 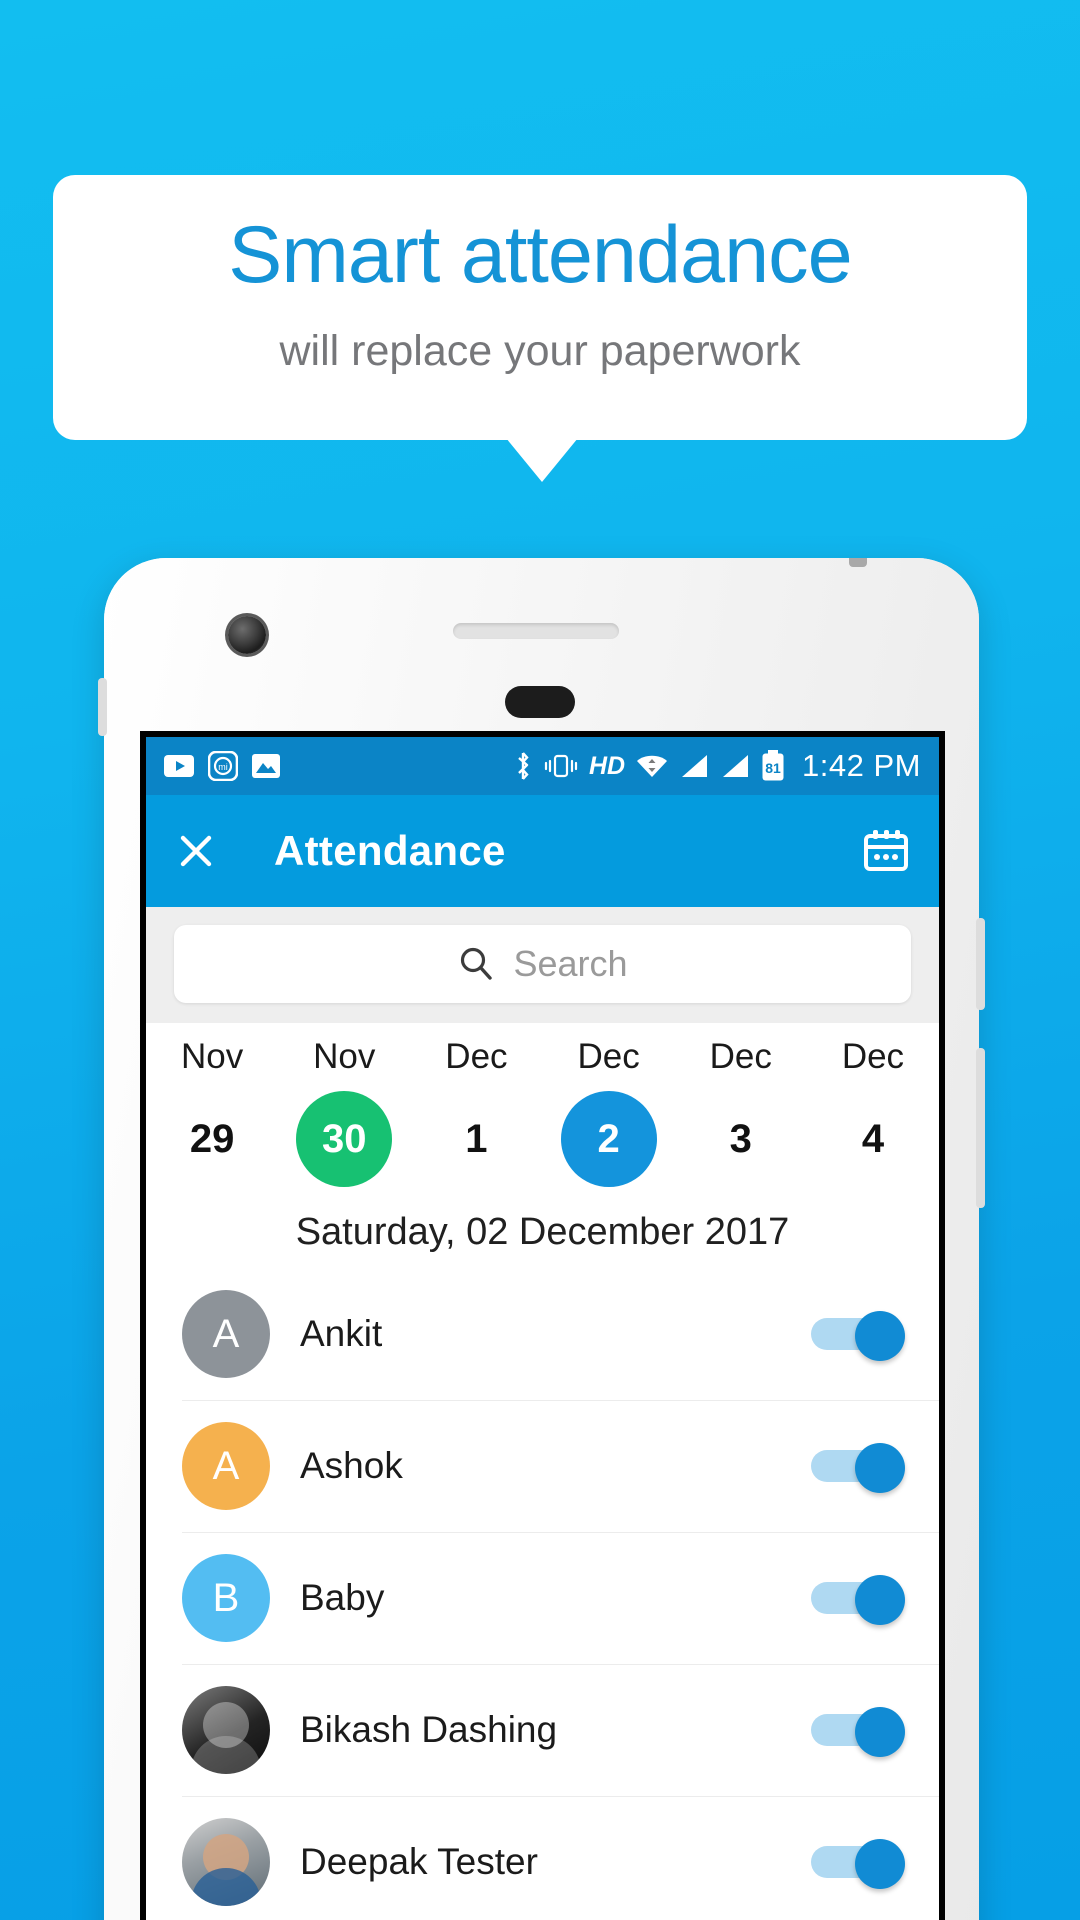 What do you see at coordinates (247, 635) in the screenshot?
I see `front-camera-icon` at bounding box center [247, 635].